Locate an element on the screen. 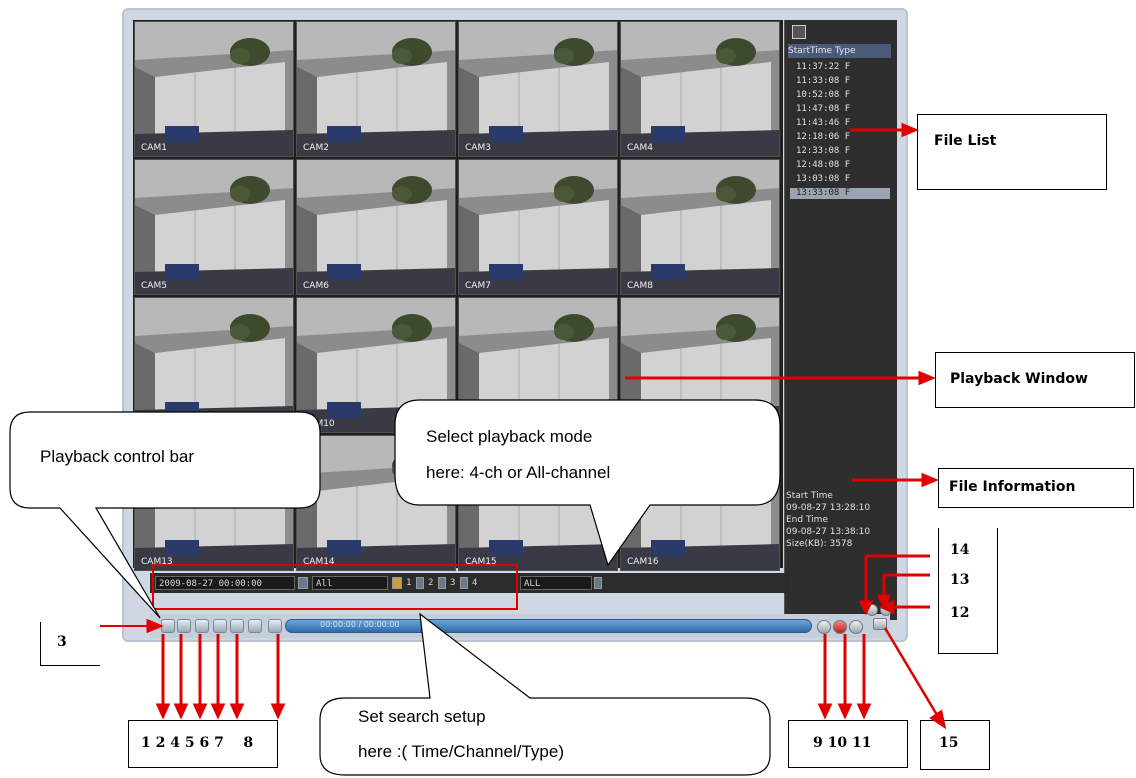  mode-bubble-line-1: Select playback mode is located at coordinates (509, 436).